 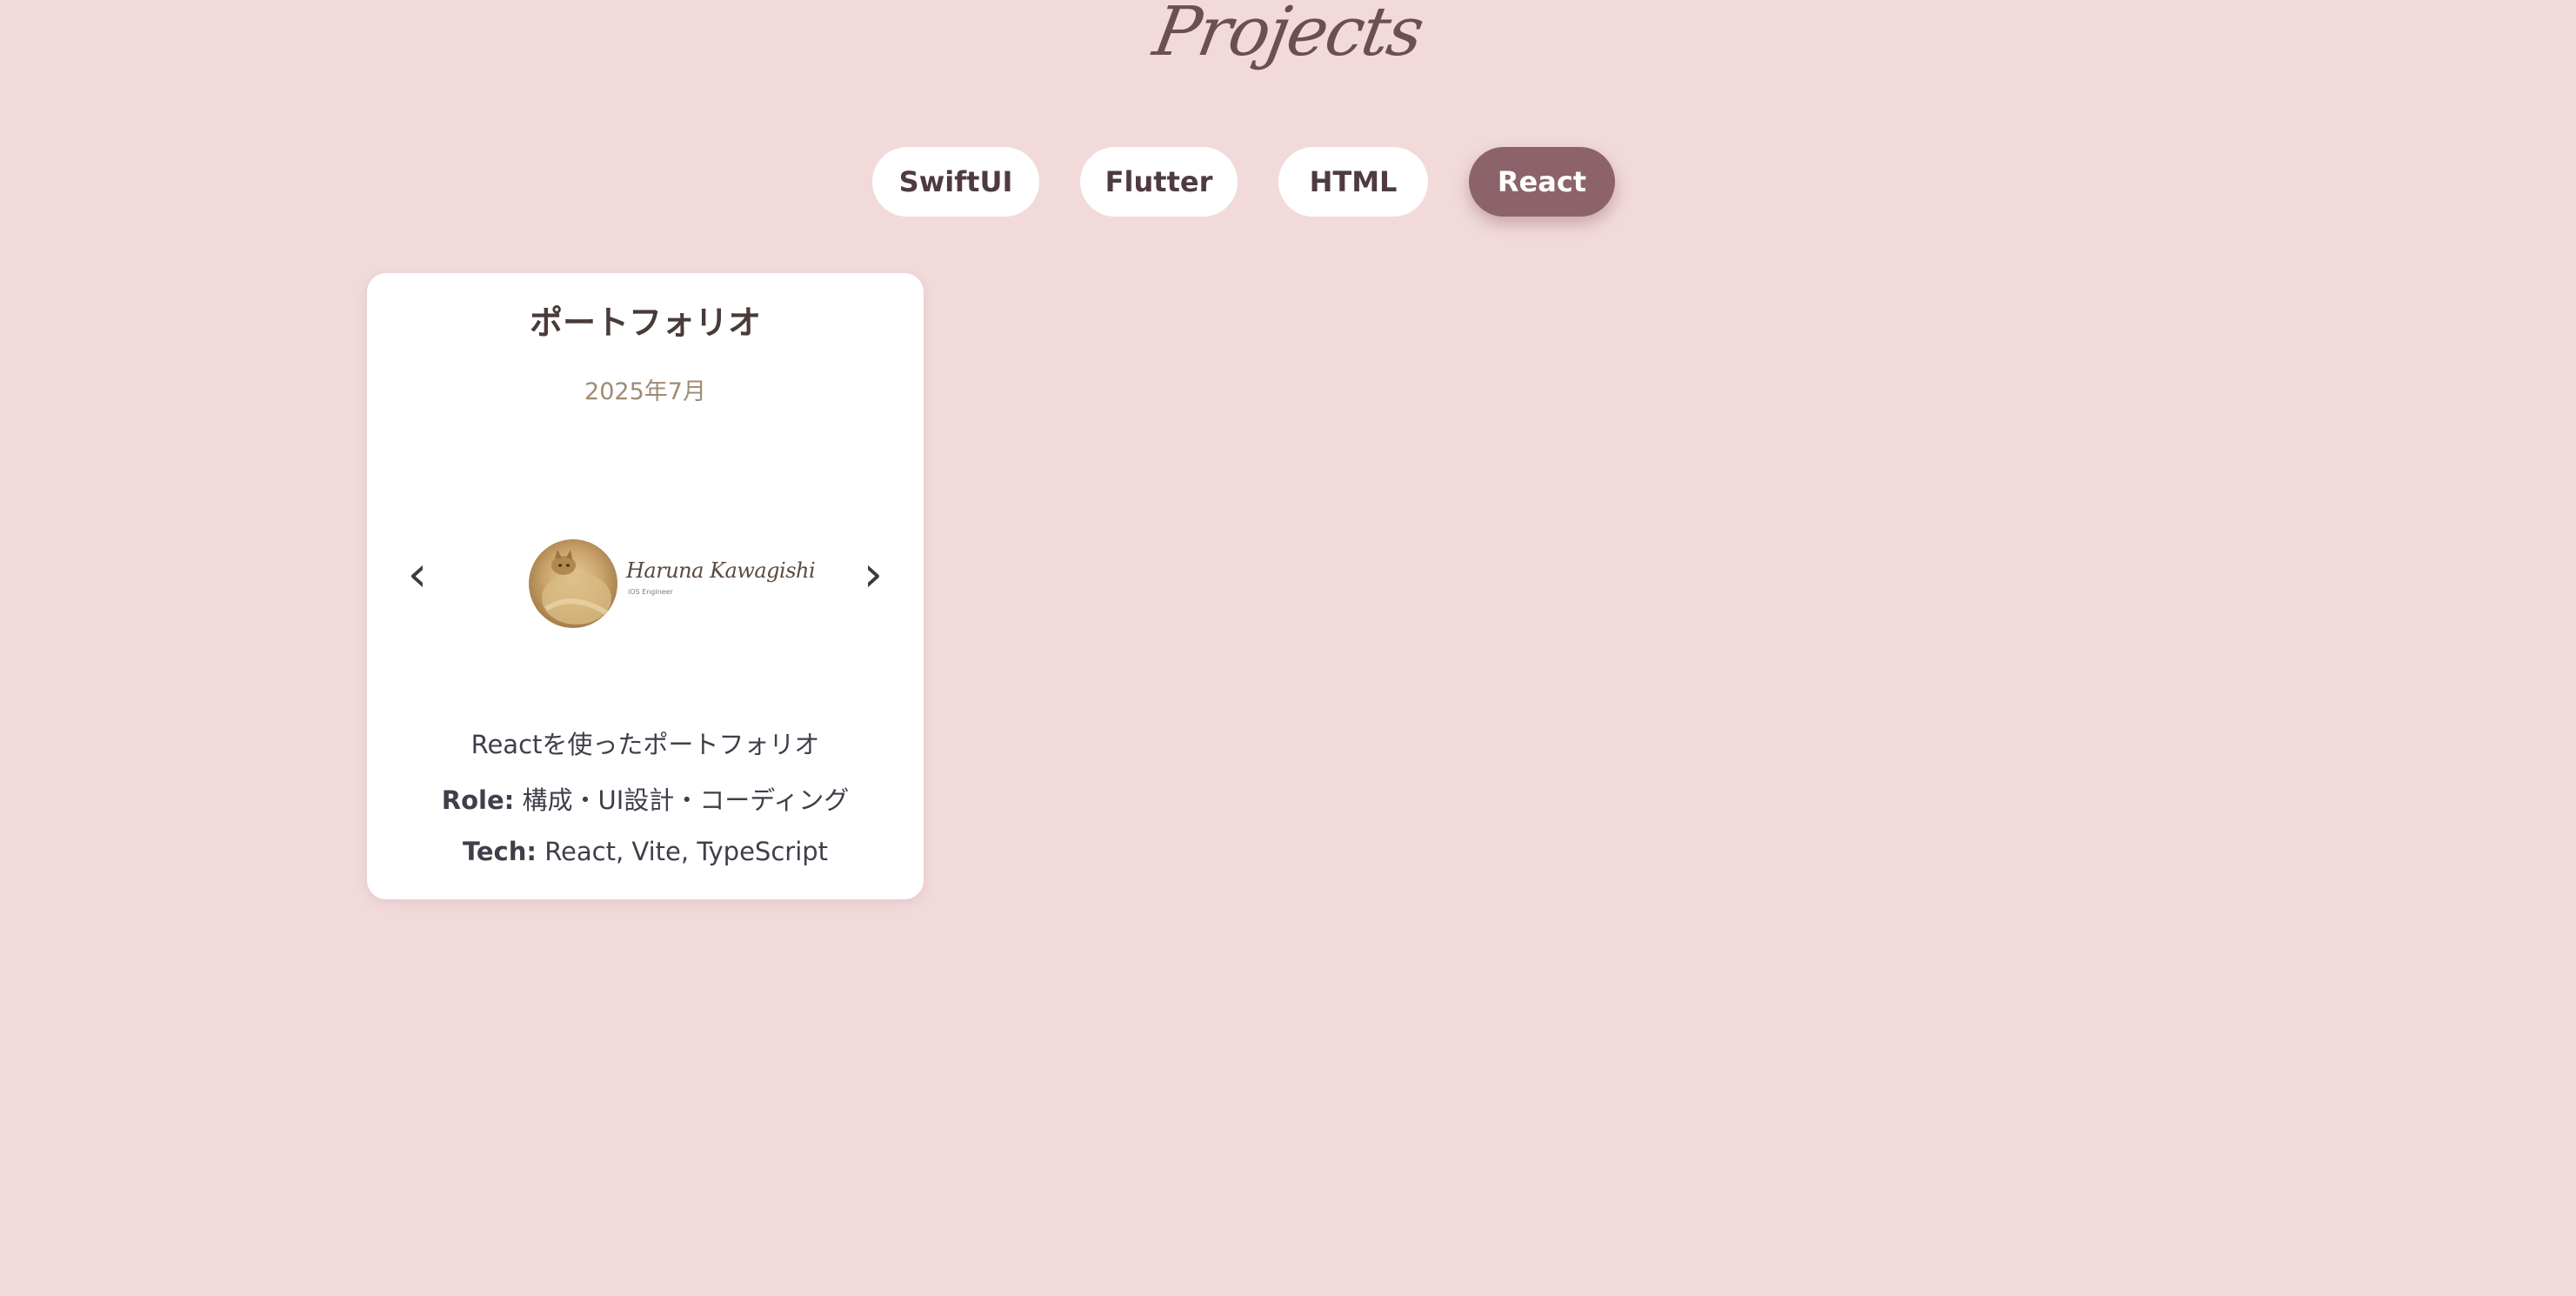 I want to click on carousel-prev-button: ‹, so click(x=418, y=574).